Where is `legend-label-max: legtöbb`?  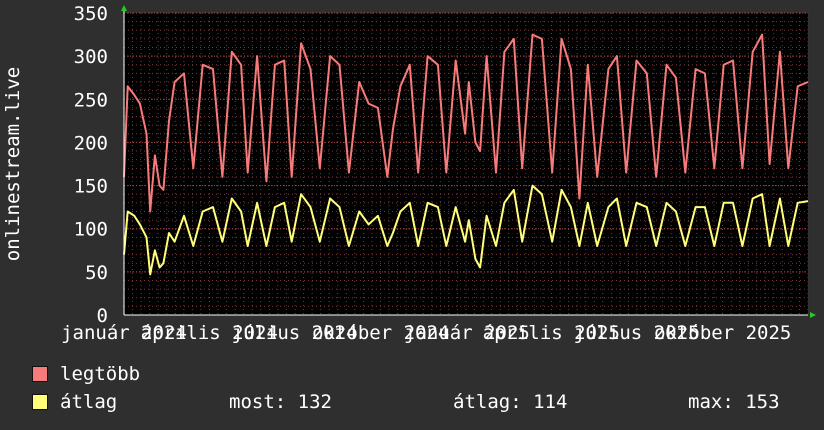 legend-label-max: legtöbb is located at coordinates (100, 374).